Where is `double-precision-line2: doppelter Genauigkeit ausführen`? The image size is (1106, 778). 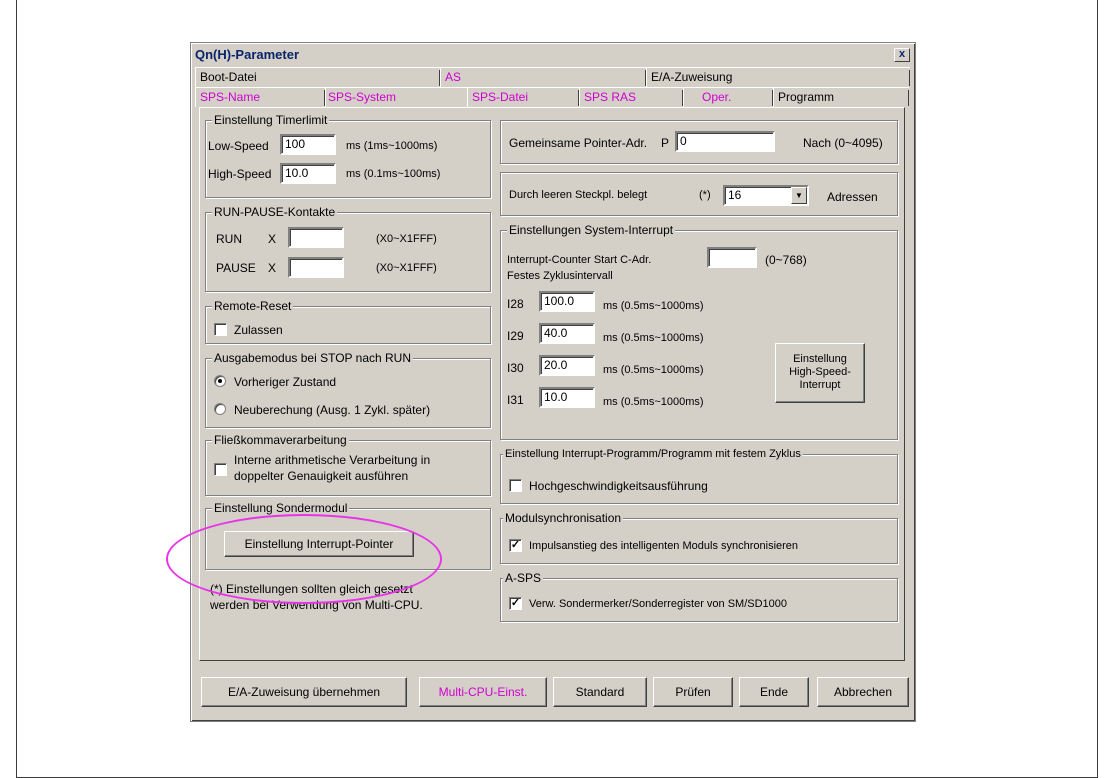 double-precision-line2: doppelter Genauigkeit ausführen is located at coordinates (321, 476).